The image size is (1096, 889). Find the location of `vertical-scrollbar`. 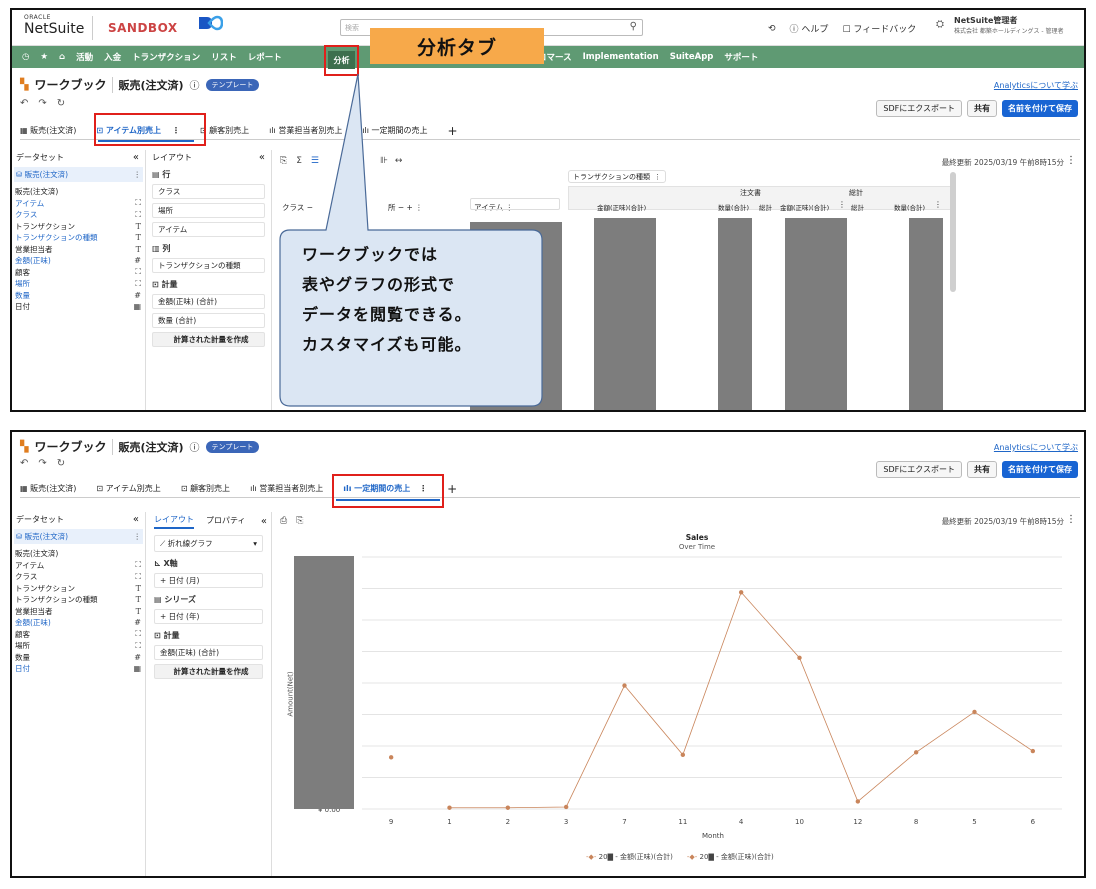

vertical-scrollbar is located at coordinates (953, 232).